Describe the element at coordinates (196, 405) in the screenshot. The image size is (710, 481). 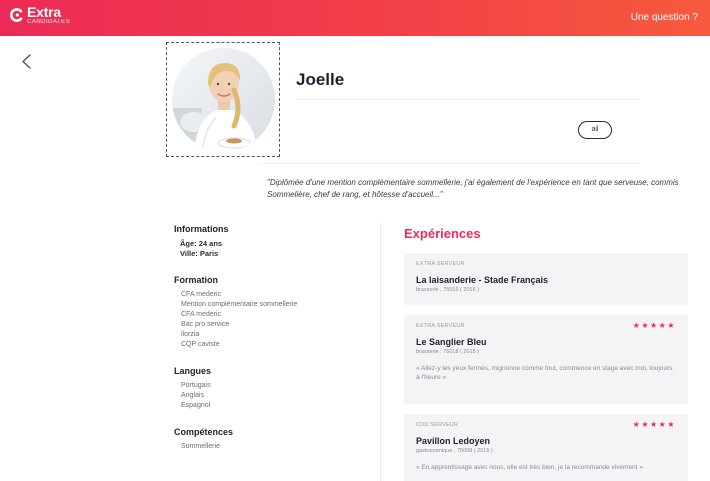
I see `langue-item: Espagnol` at that location.